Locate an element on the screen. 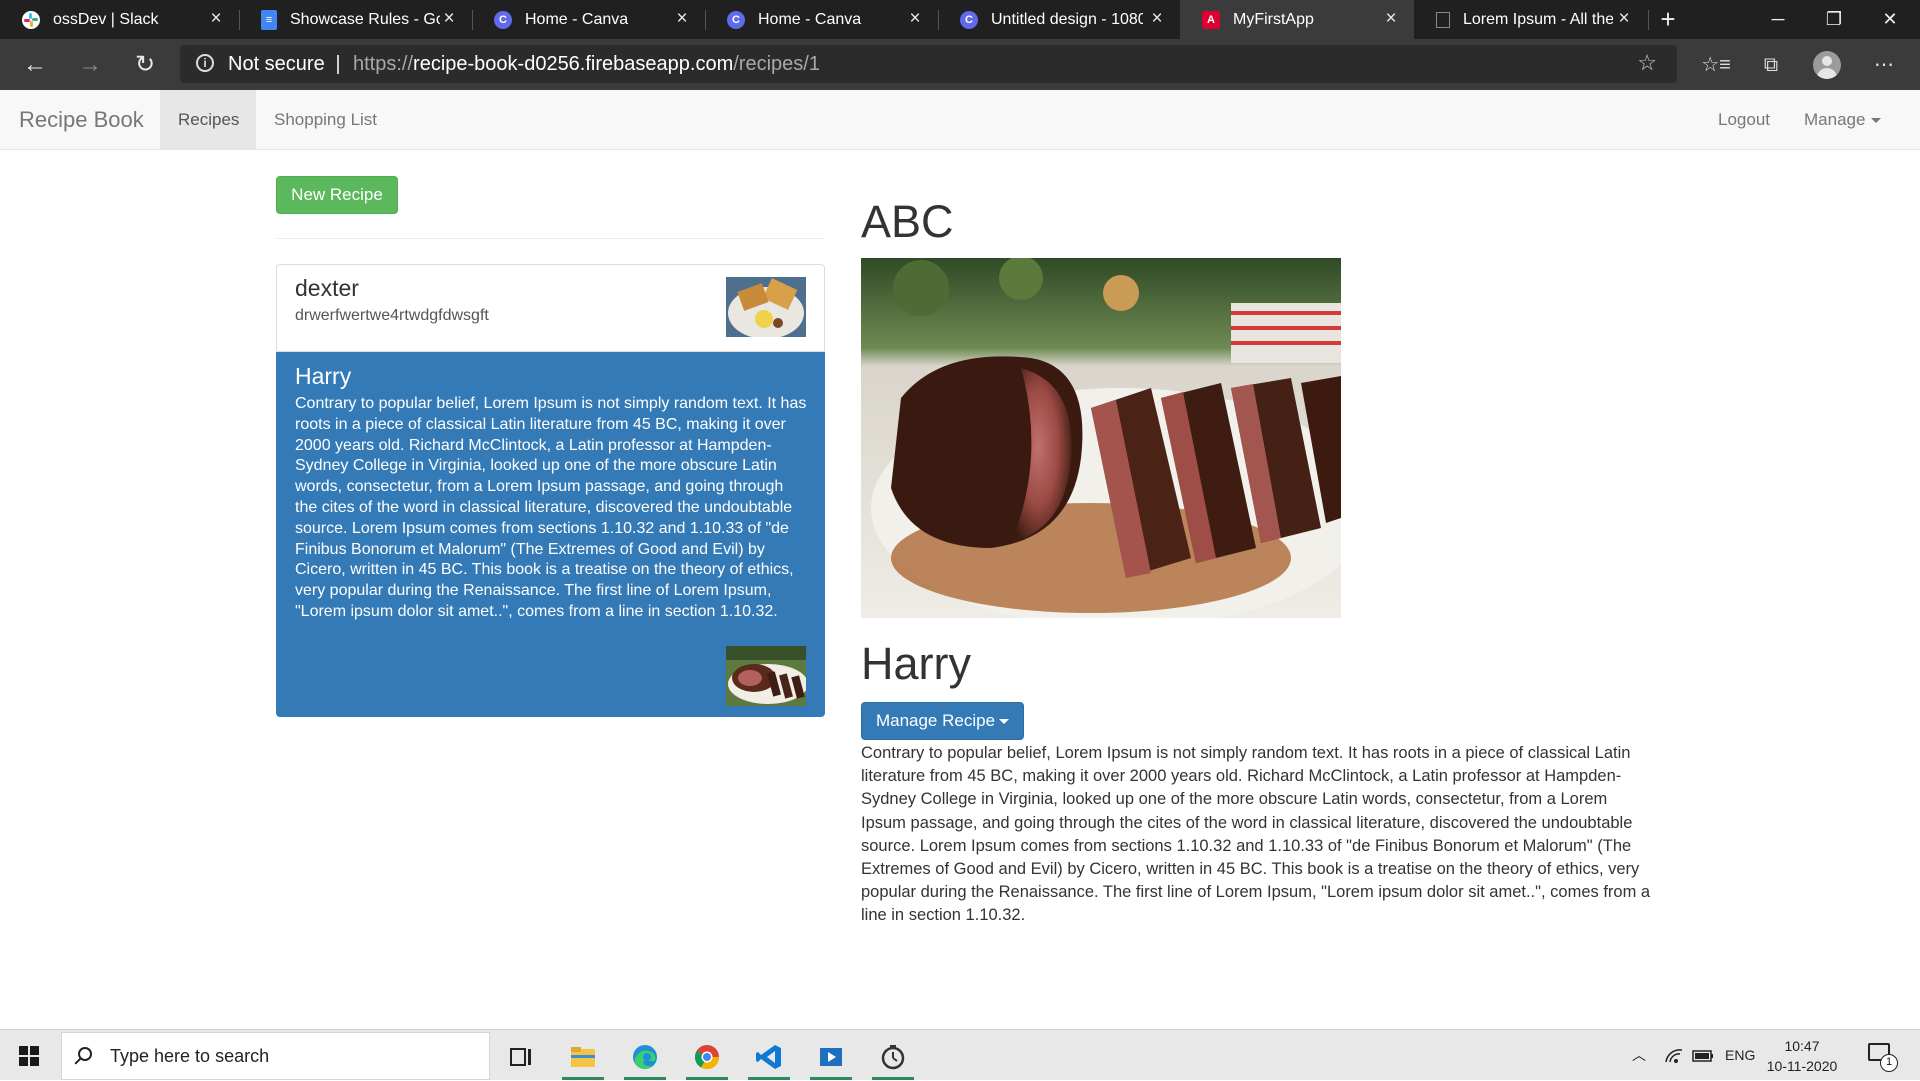  manage-dropdown: Manage is located at coordinates (1842, 119).